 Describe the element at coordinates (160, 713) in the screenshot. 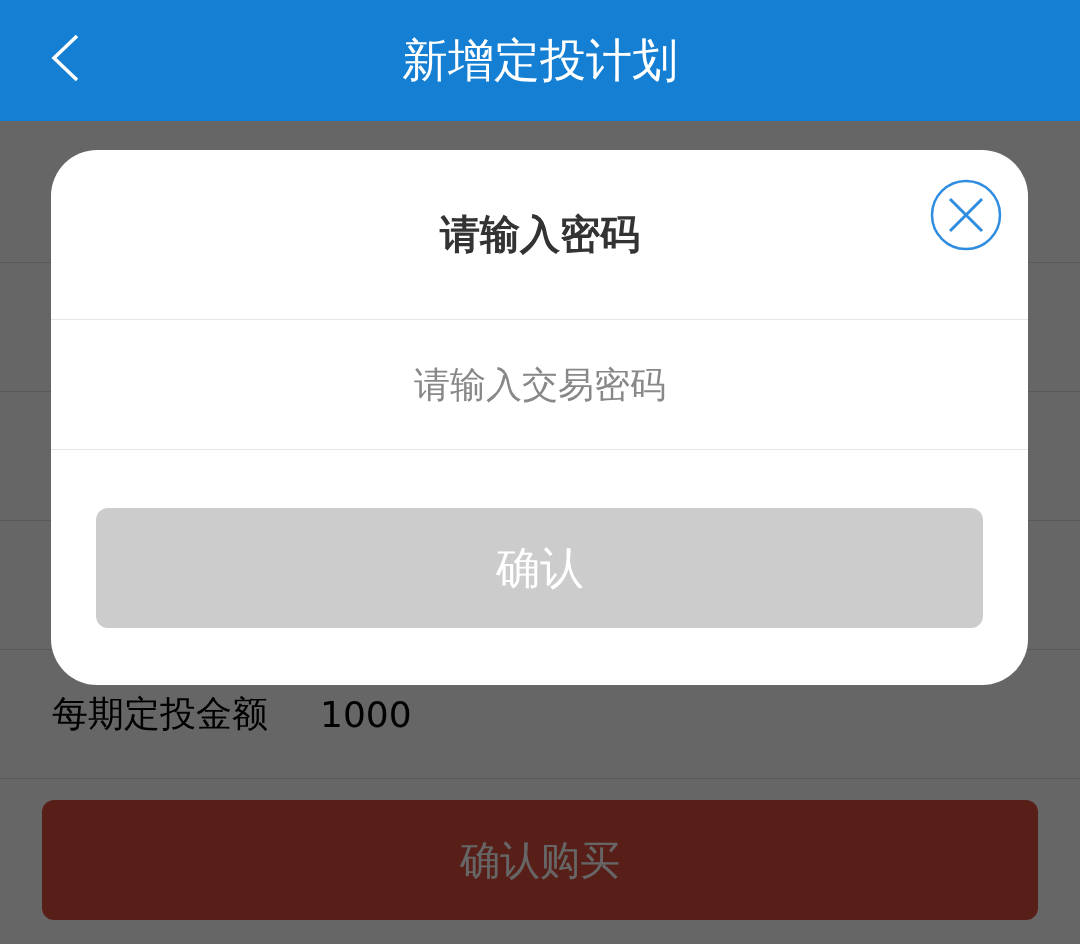

I see `field-label: 每期定投金额` at that location.